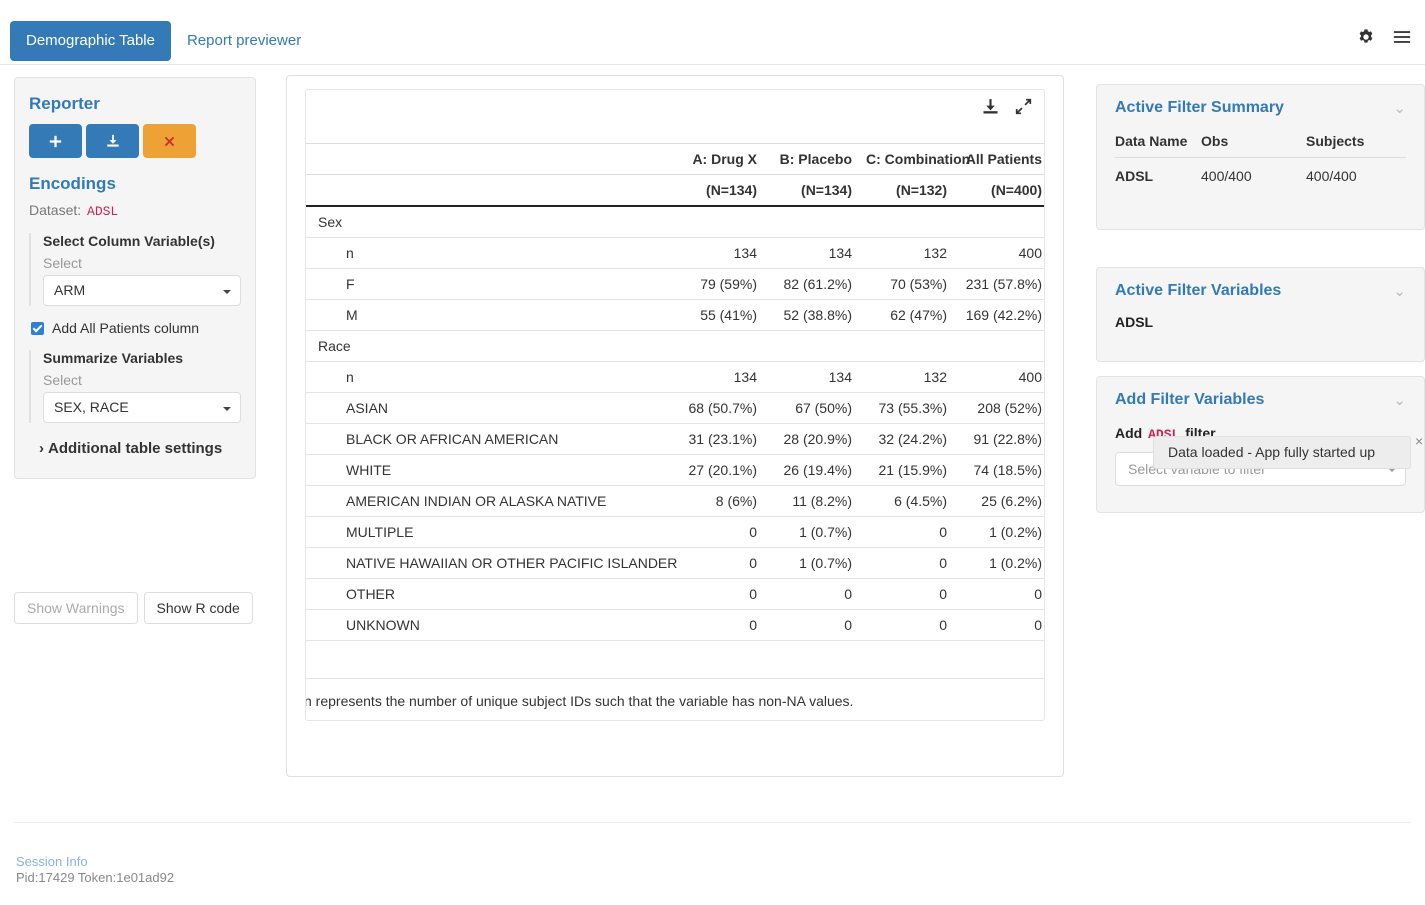 Image resolution: width=1425 pixels, height=905 pixels. Describe the element at coordinates (140, 448) in the screenshot. I see `additional-table-settings-toggle: › Additional table settings` at that location.